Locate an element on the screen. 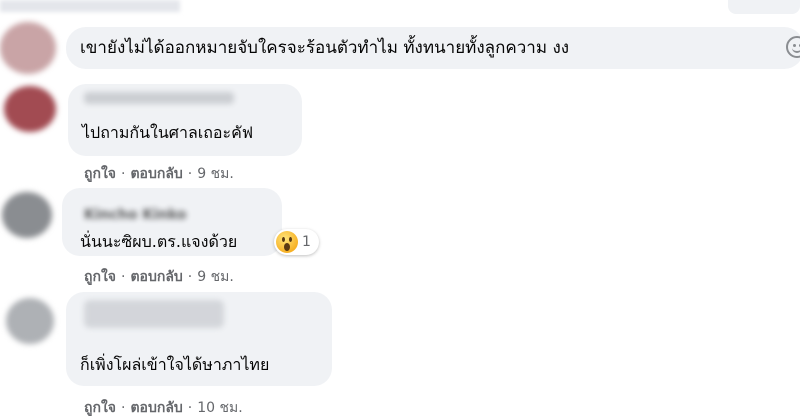 The width and height of the screenshot is (800, 416). reaction-count: 1 is located at coordinates (306, 242).